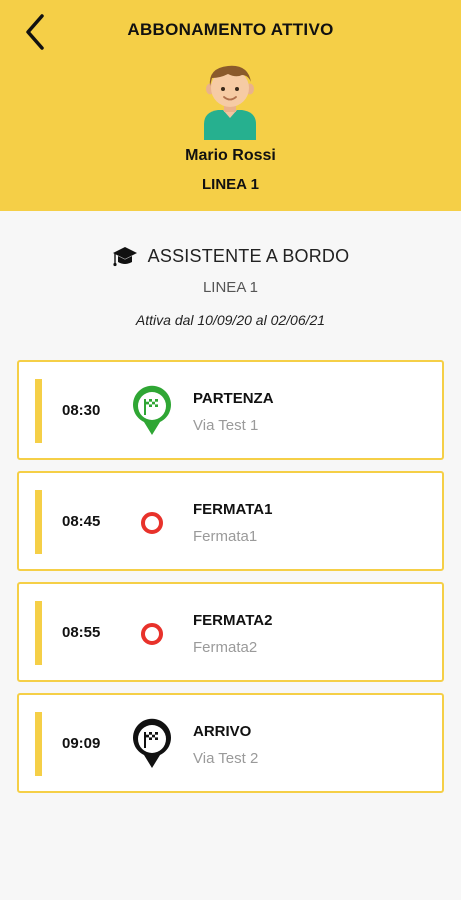 The height and width of the screenshot is (900, 461). I want to click on role-row: ASSISTENTE A BORDO, so click(230, 256).